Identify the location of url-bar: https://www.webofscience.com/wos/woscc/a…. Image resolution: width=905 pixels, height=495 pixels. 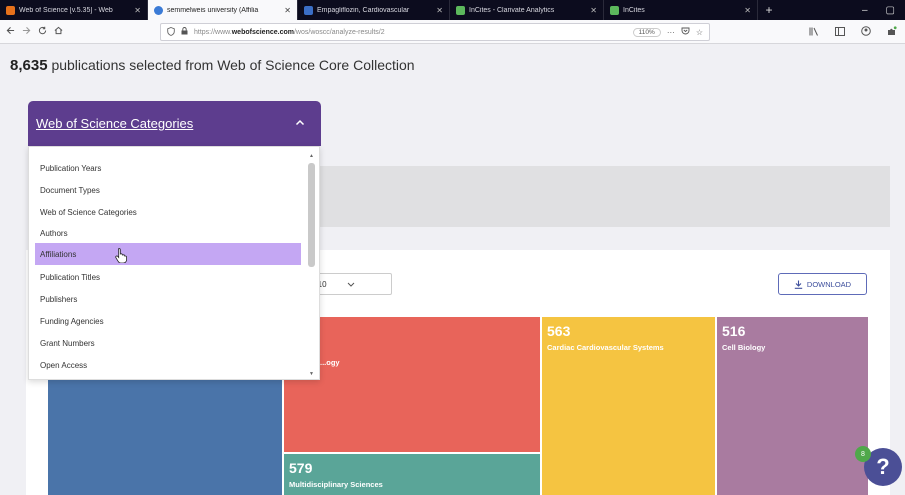
(435, 32).